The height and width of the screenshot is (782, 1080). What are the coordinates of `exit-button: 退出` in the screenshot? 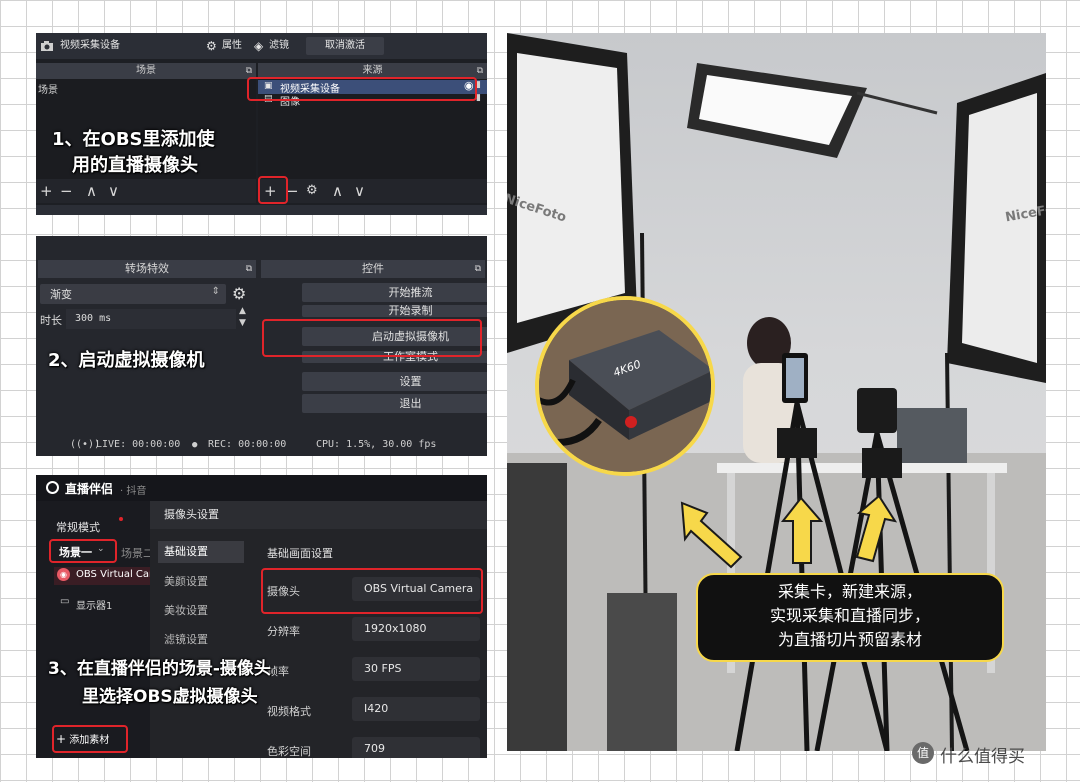 It's located at (394, 403).